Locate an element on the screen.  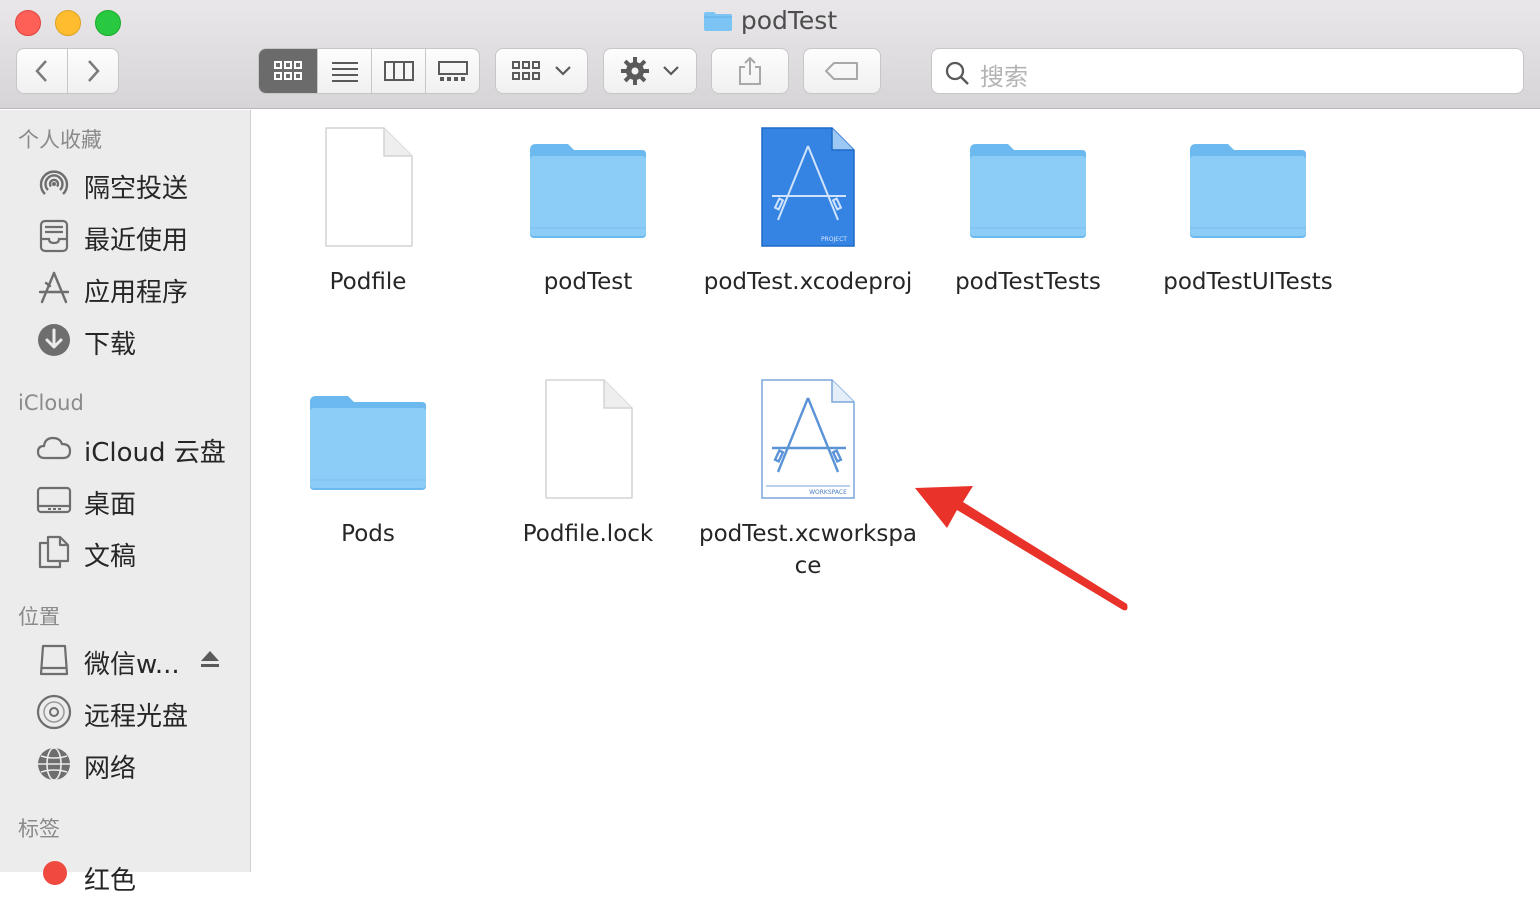
sidebar-item-label: 下载 is located at coordinates (110, 345).